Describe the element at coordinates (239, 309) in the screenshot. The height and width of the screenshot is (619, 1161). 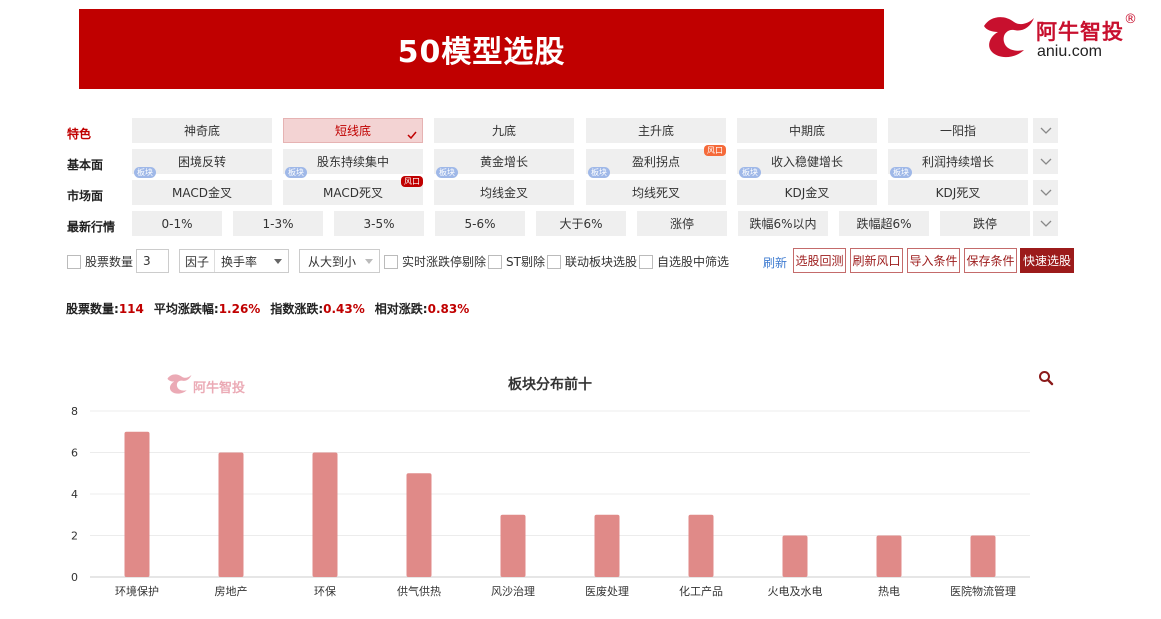
I see `stat-avg-value: 1.26%` at that location.